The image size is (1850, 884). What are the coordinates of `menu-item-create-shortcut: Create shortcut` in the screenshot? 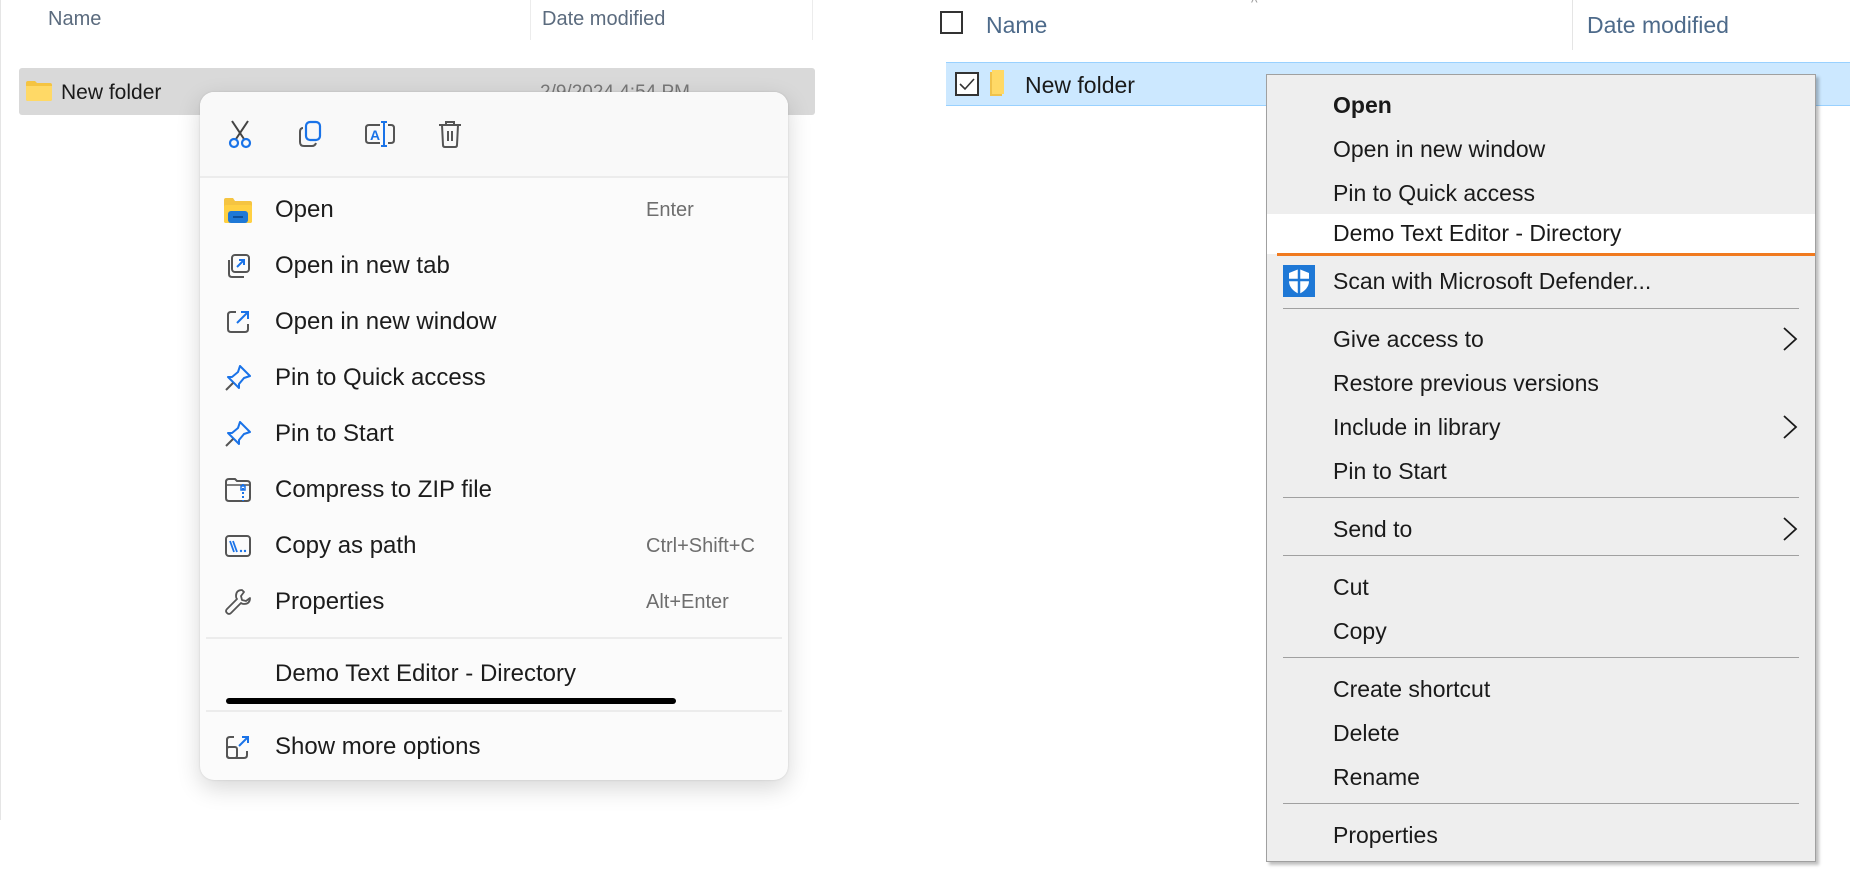 It's located at (1541, 689).